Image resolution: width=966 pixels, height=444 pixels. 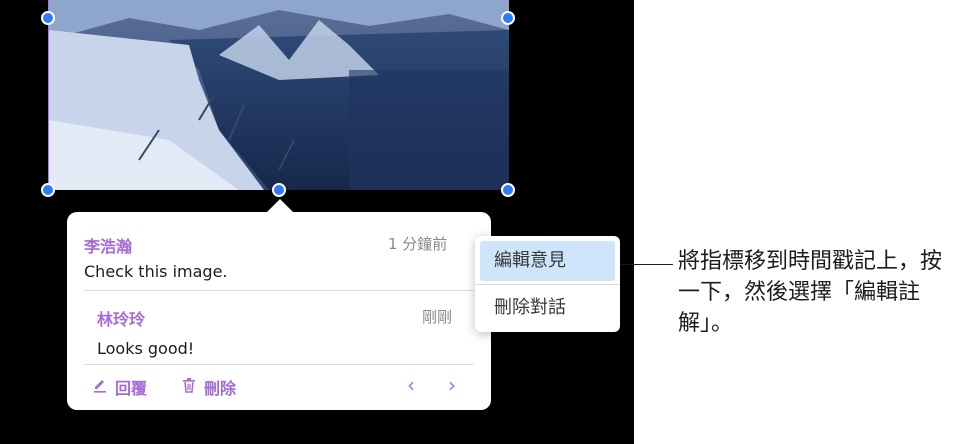 I want to click on popover-arrow, so click(x=280, y=206).